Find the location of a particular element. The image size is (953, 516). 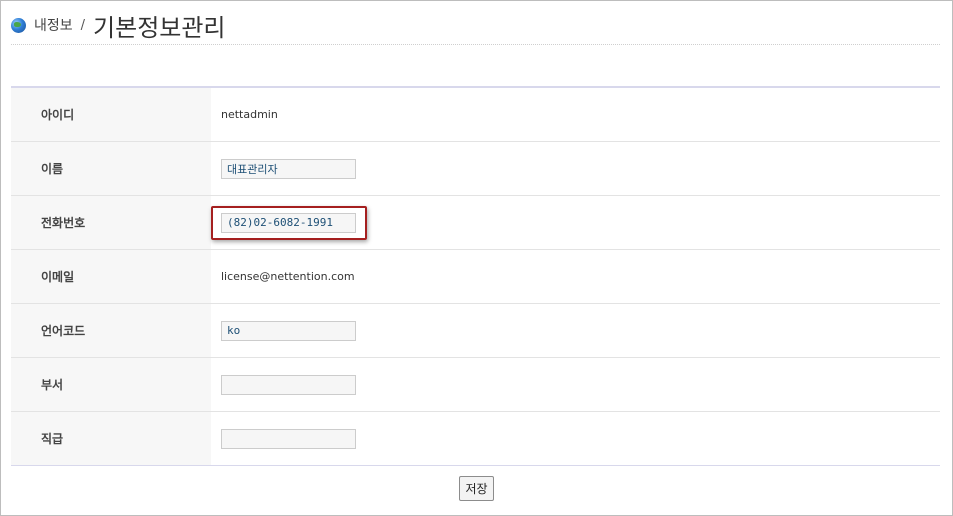

form-row-language: 언어코드 is located at coordinates (475, 331).